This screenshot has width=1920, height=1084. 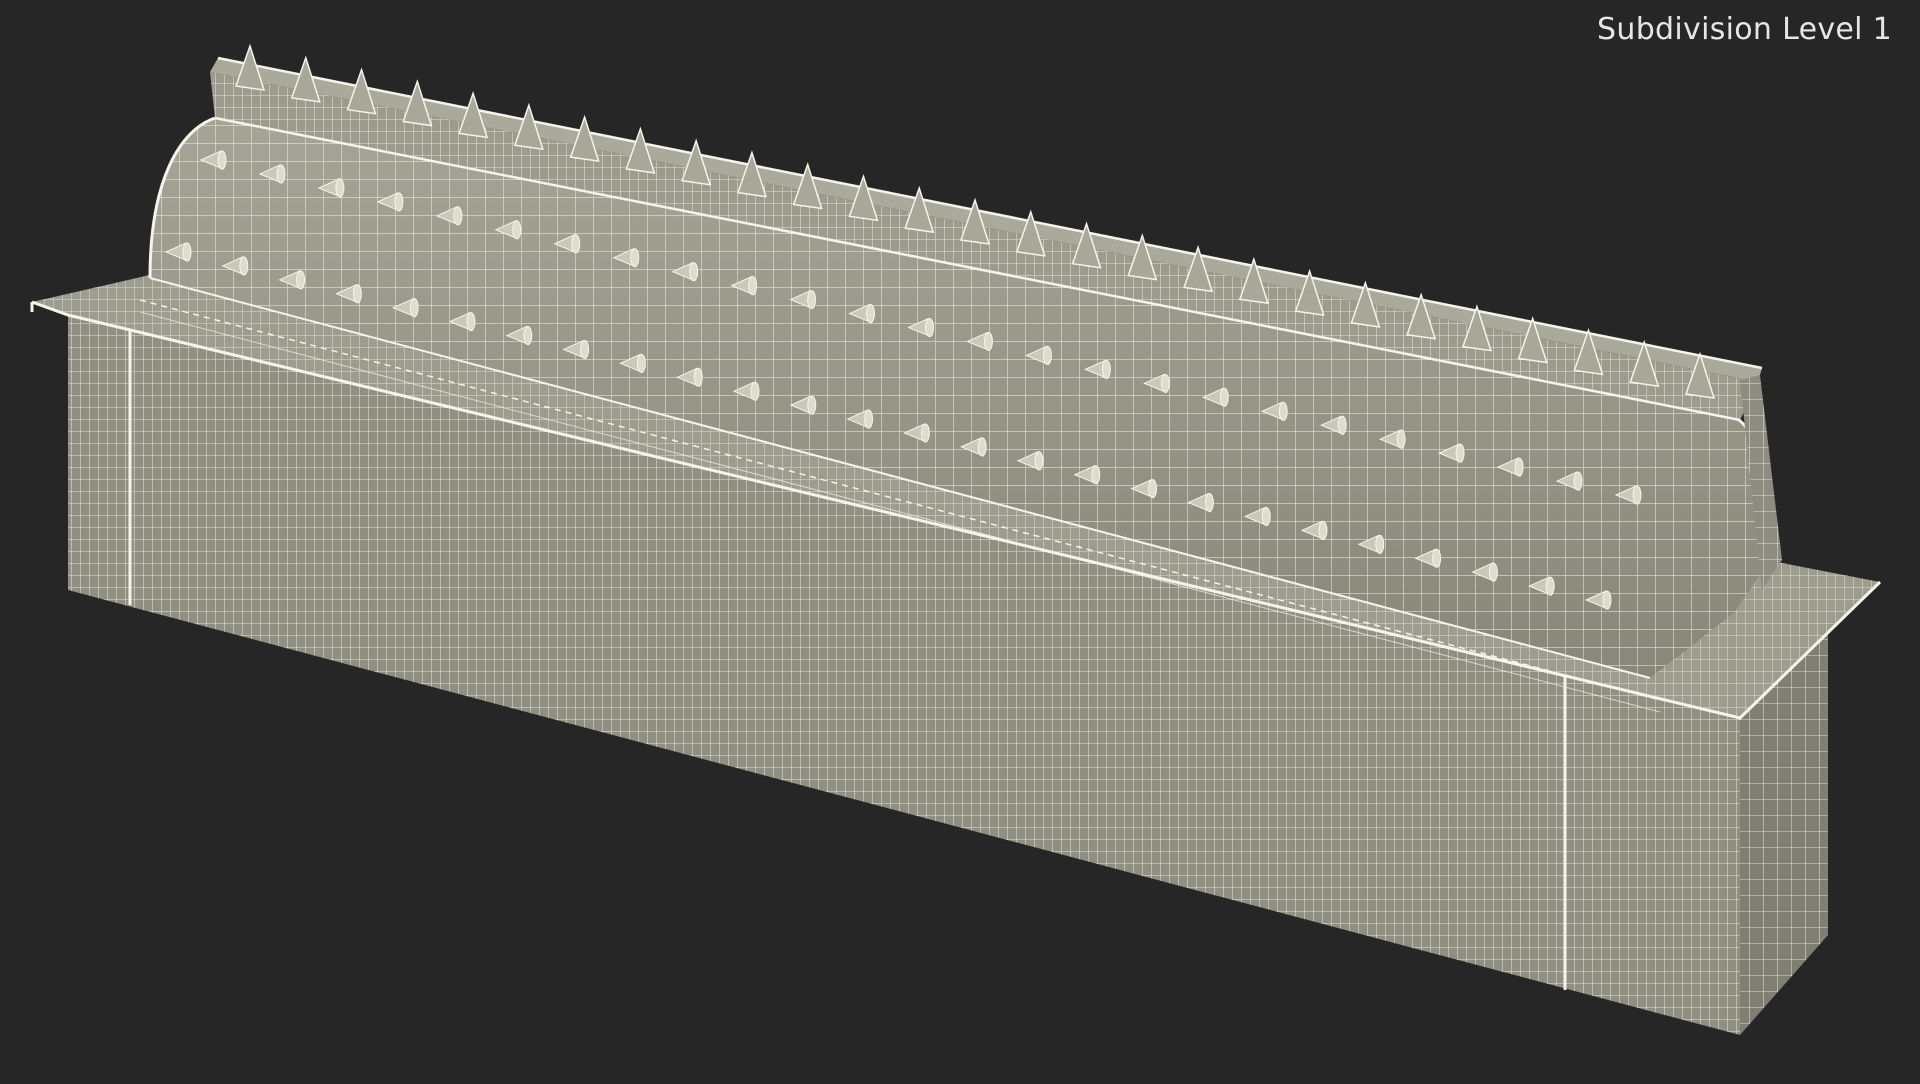 What do you see at coordinates (1744, 29) in the screenshot?
I see `subdivision-level-label: Subdivision Level 1` at bounding box center [1744, 29].